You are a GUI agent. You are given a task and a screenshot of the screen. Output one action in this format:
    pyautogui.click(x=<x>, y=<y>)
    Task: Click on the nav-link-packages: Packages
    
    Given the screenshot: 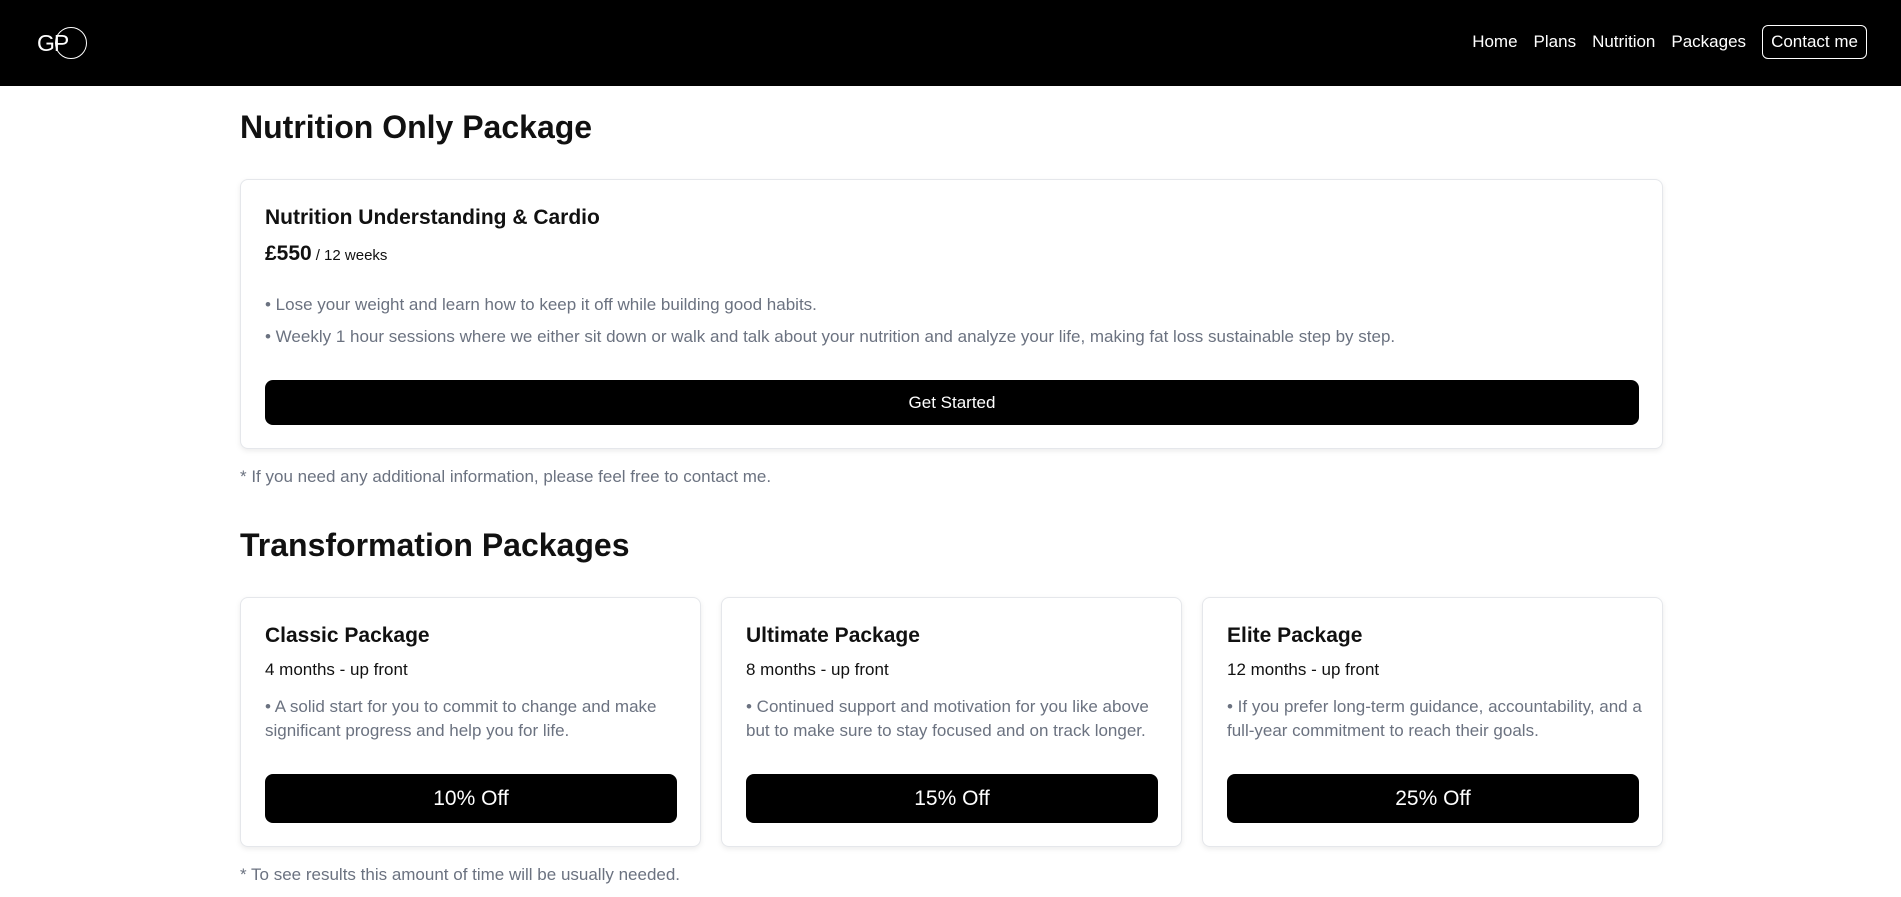 What is the action you would take?
    pyautogui.click(x=1708, y=42)
    